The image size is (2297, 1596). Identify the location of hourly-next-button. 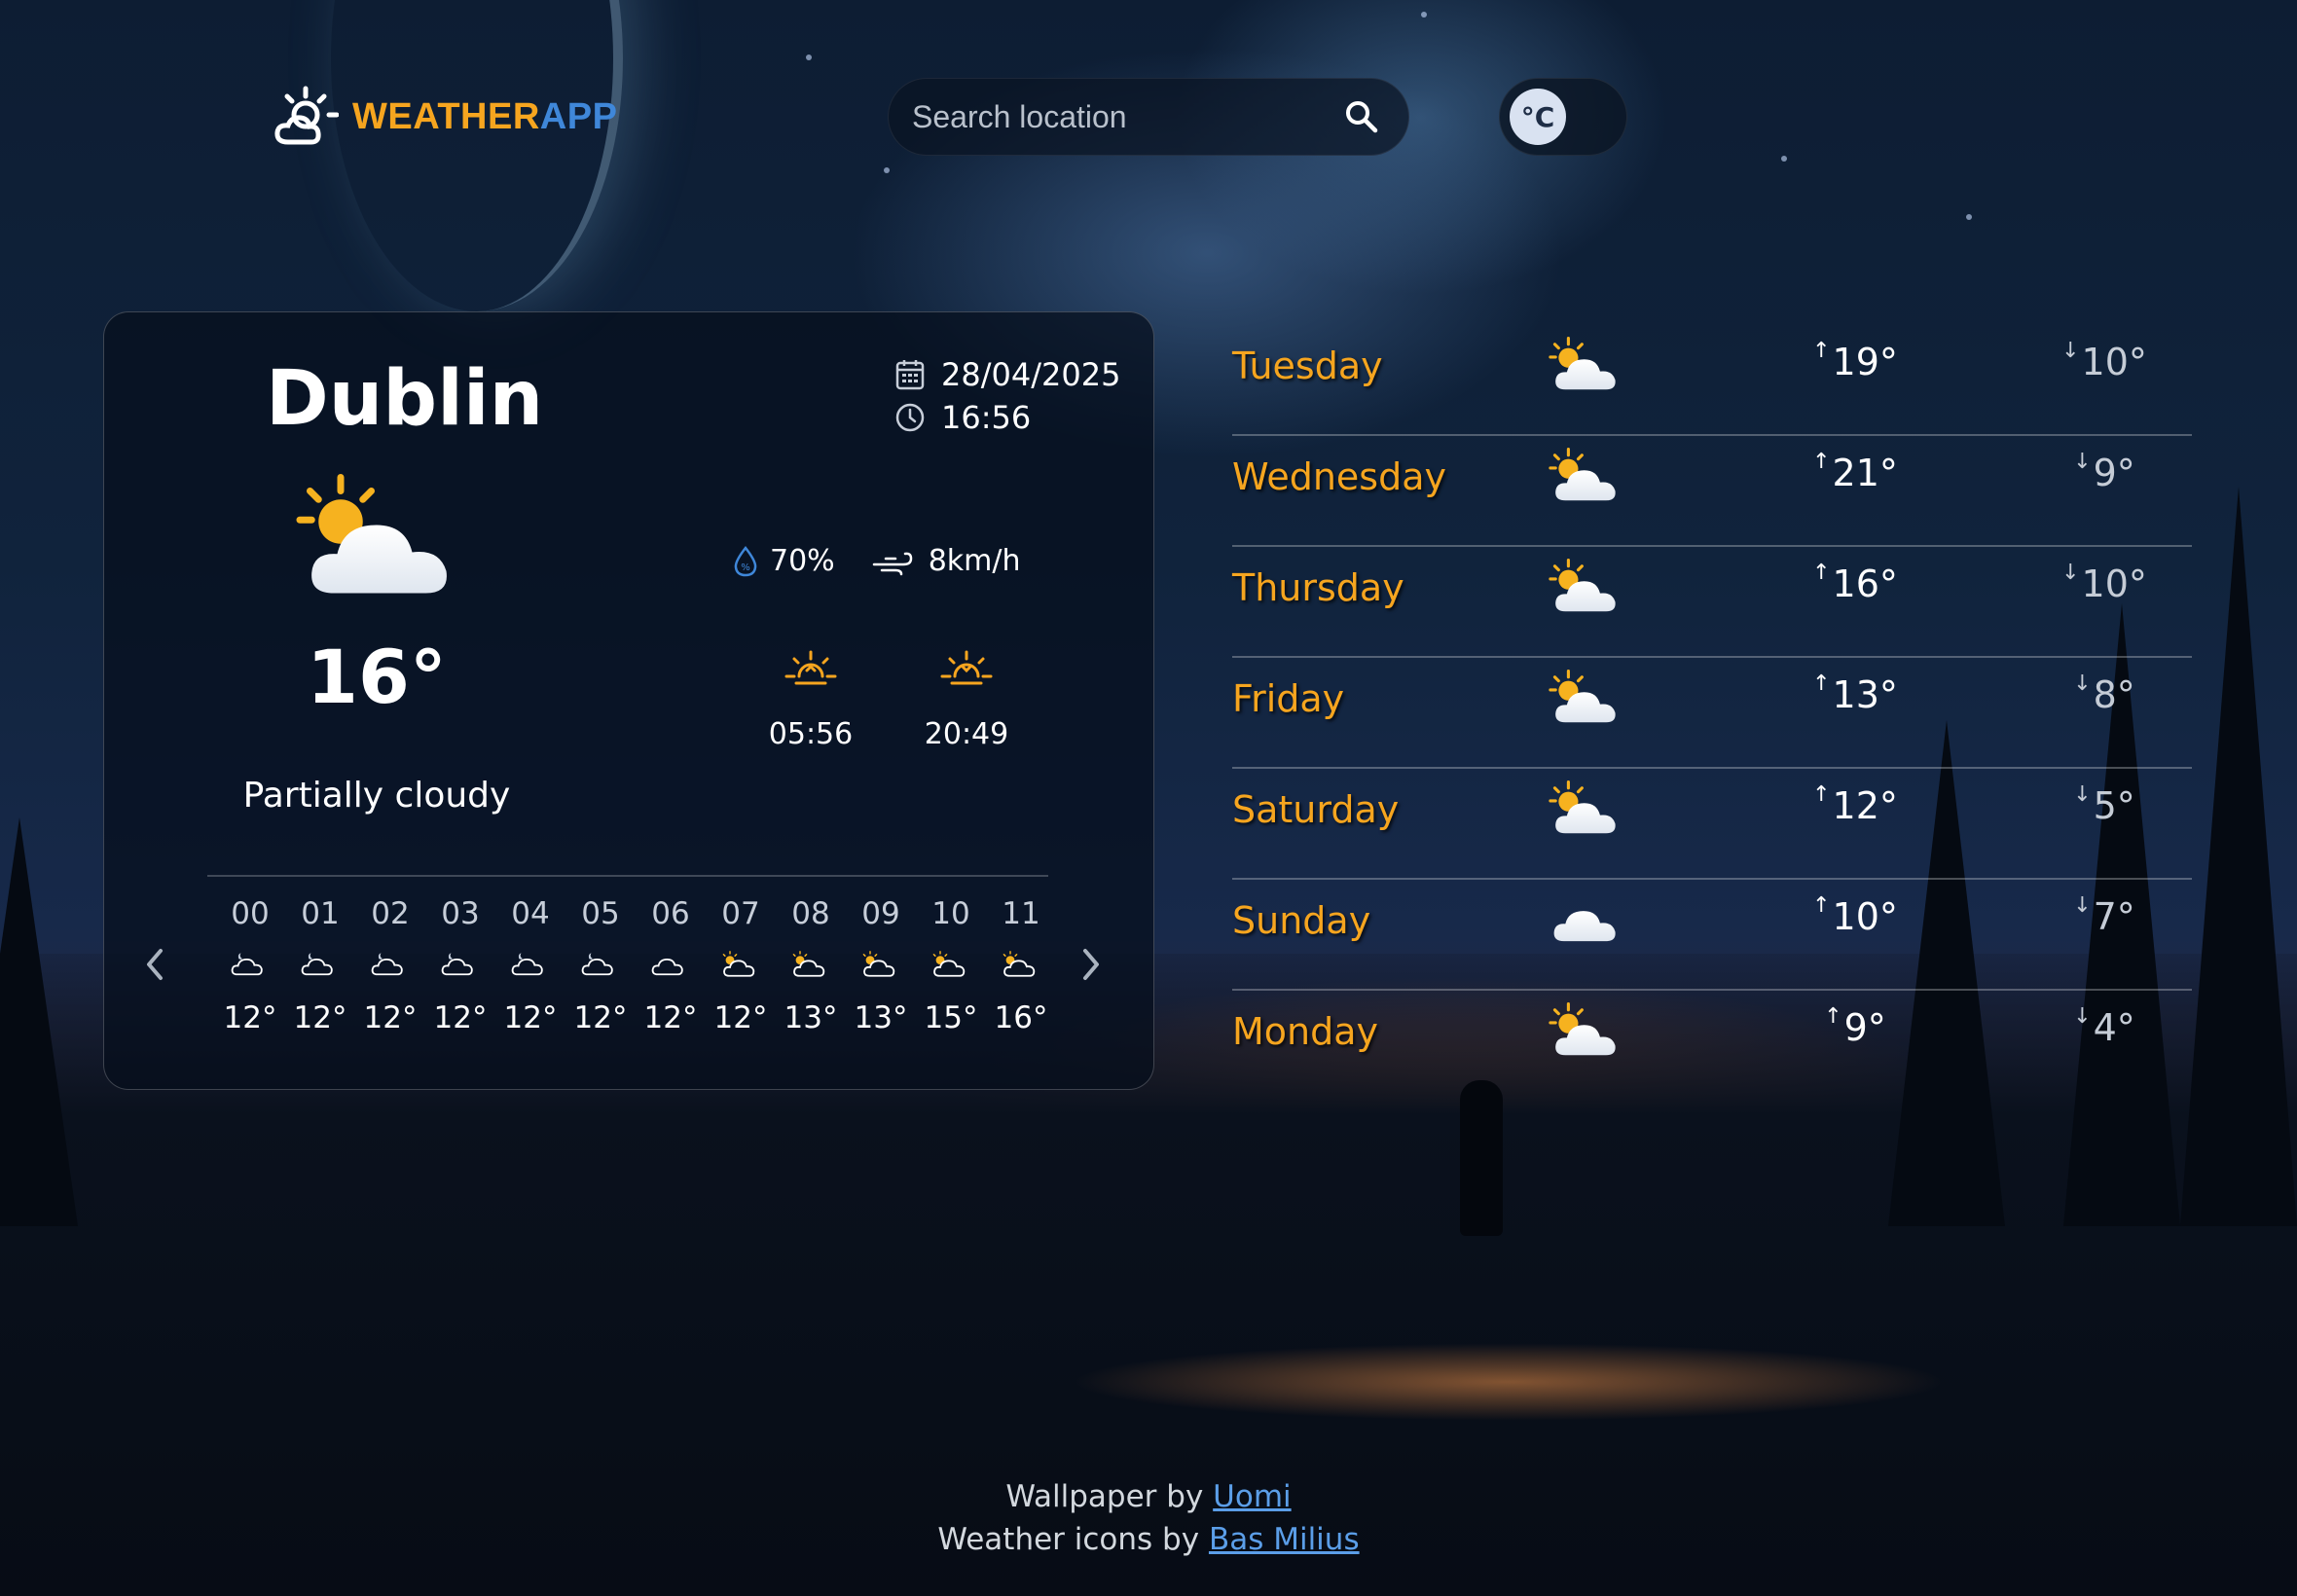
(1091, 964).